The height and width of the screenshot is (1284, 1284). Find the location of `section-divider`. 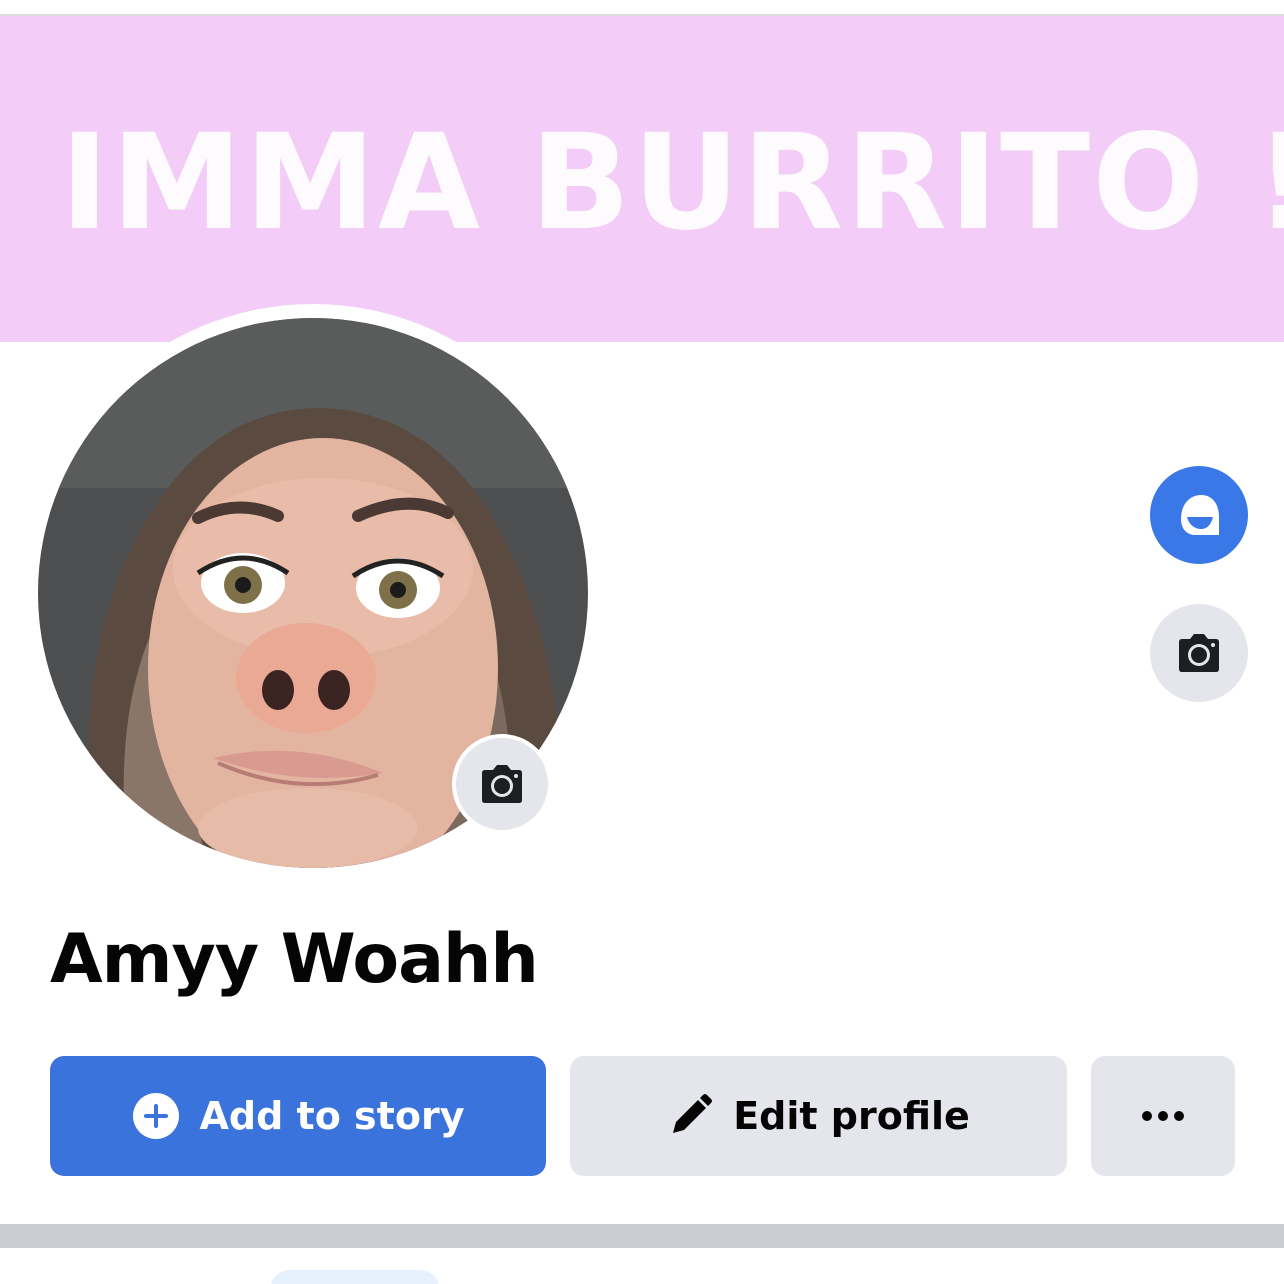

section-divider is located at coordinates (642, 1236).